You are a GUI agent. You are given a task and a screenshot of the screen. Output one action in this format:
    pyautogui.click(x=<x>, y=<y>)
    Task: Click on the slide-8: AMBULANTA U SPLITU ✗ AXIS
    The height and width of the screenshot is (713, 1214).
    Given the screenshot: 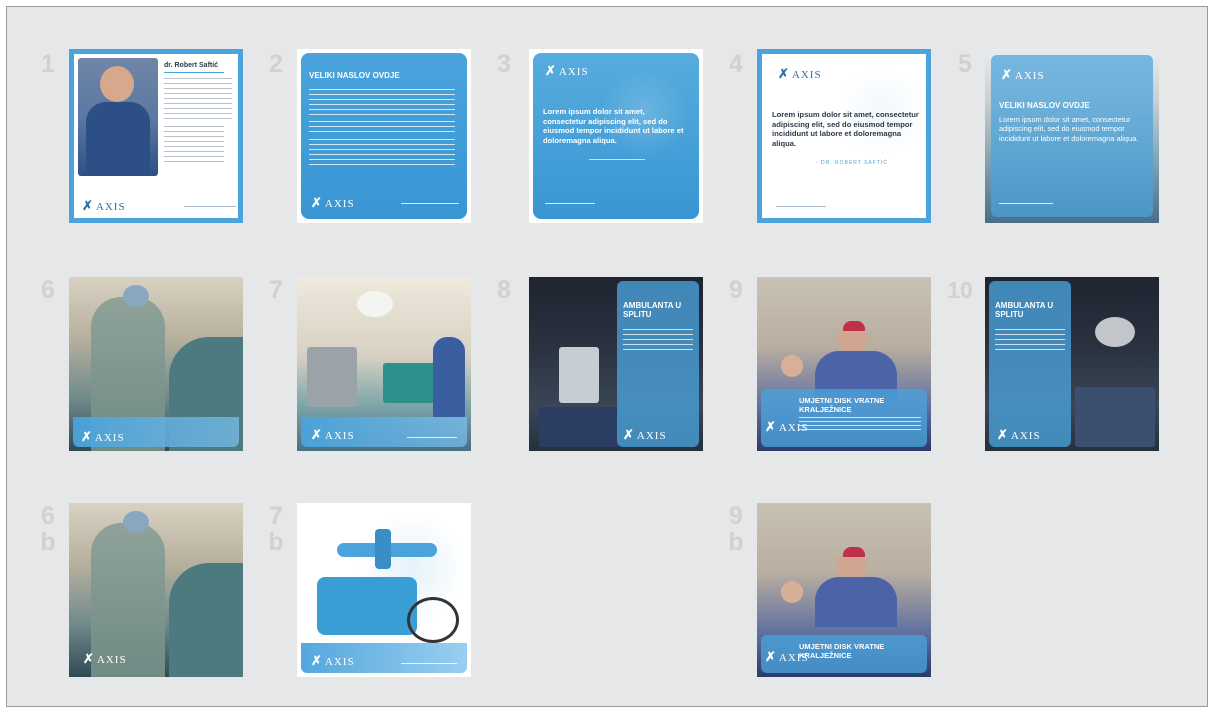 What is the action you would take?
    pyautogui.click(x=616, y=364)
    